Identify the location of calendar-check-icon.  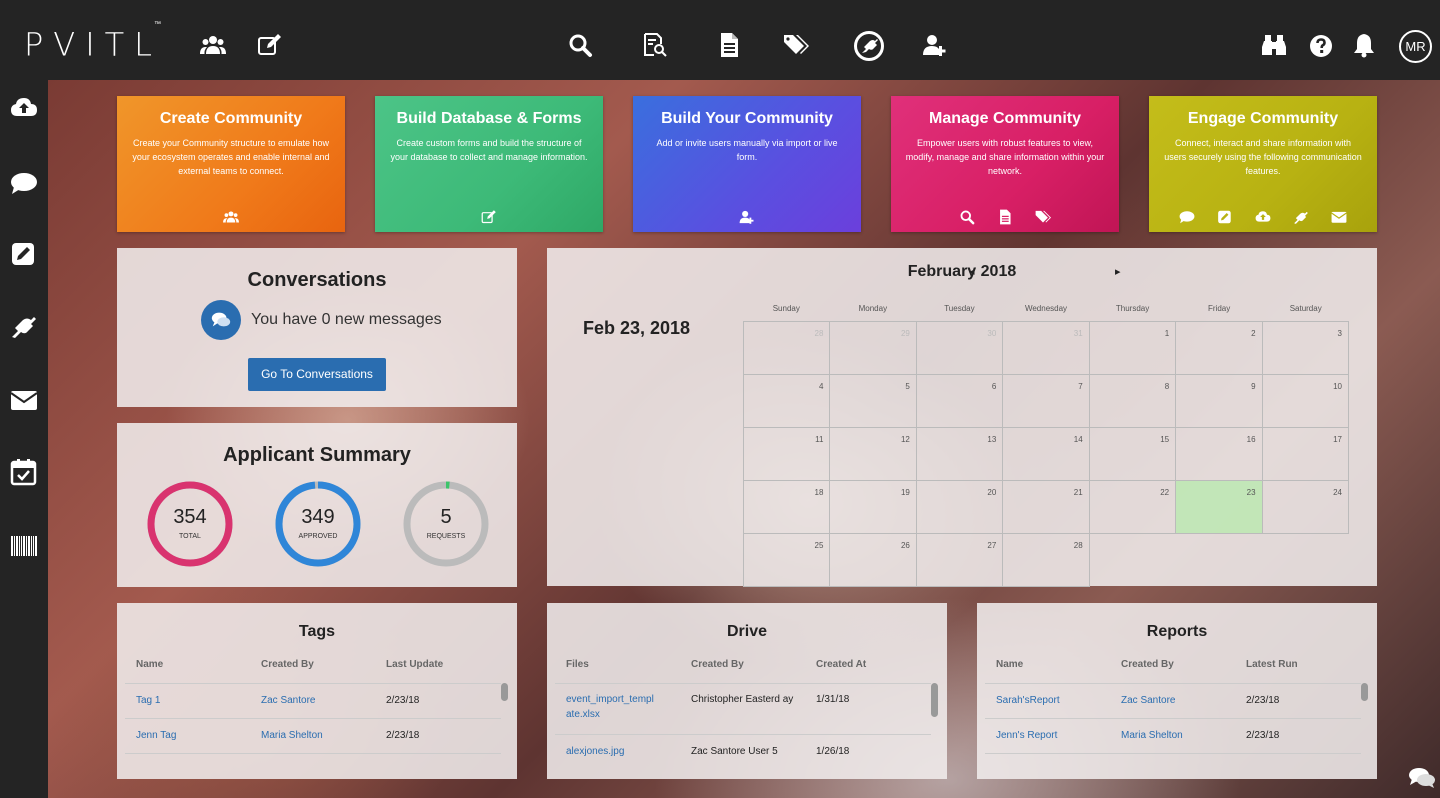
(24, 472).